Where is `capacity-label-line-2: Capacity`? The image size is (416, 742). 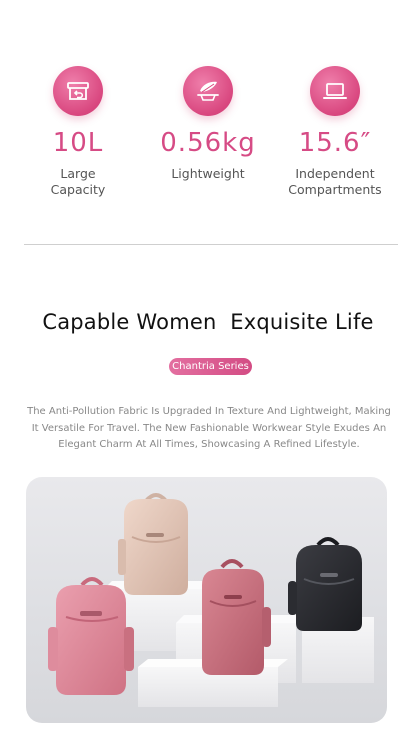
capacity-label-line-2: Capacity is located at coordinates (78, 189).